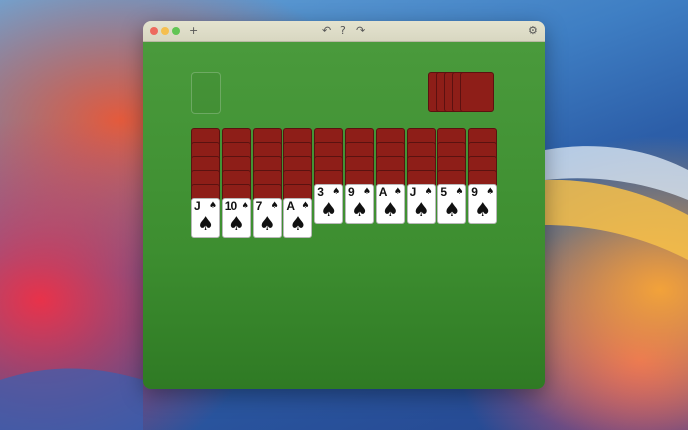 The image size is (688, 430). I want to click on card-rank: 7, so click(259, 206).